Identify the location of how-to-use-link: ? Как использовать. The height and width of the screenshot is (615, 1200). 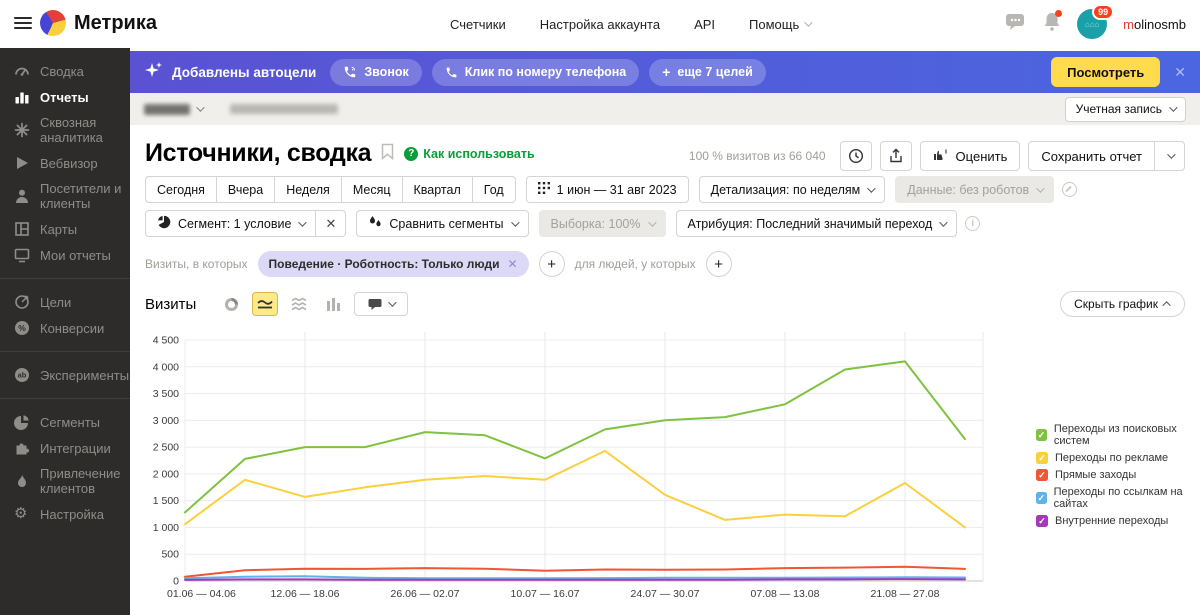
(469, 153).